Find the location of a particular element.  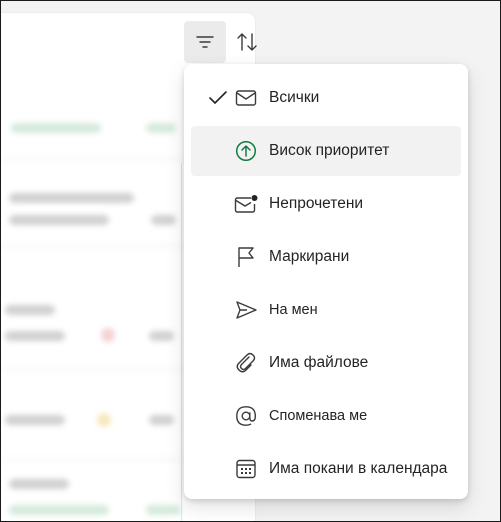

attach-icon is located at coordinates (246, 363).